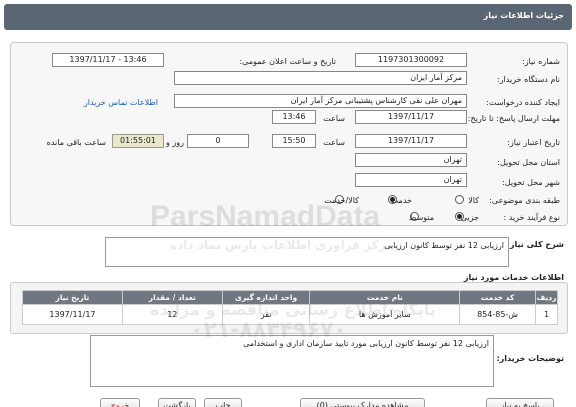 The height and width of the screenshot is (407, 576). Describe the element at coordinates (120, 402) in the screenshot. I see `exit-button: خروج` at that location.